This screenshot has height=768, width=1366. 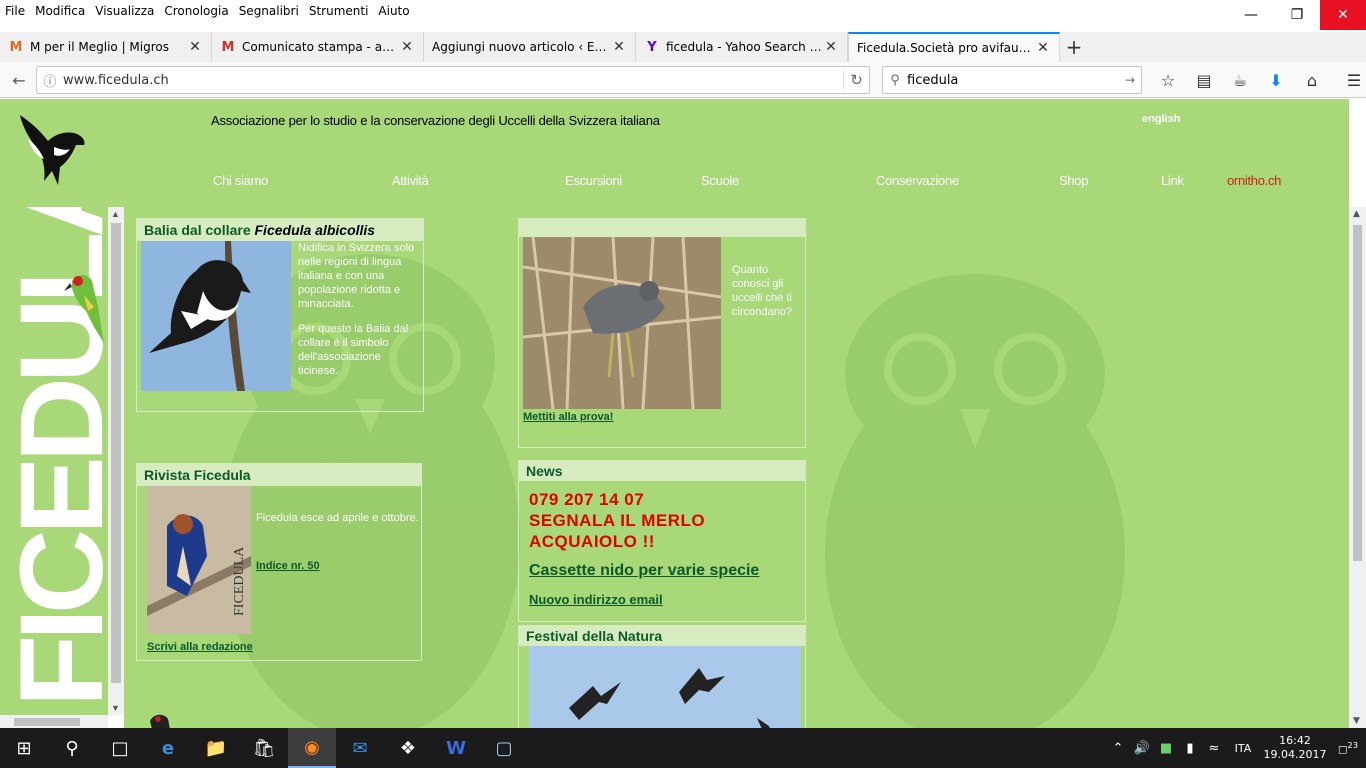 I want to click on menu-file: File, so click(x=15, y=11).